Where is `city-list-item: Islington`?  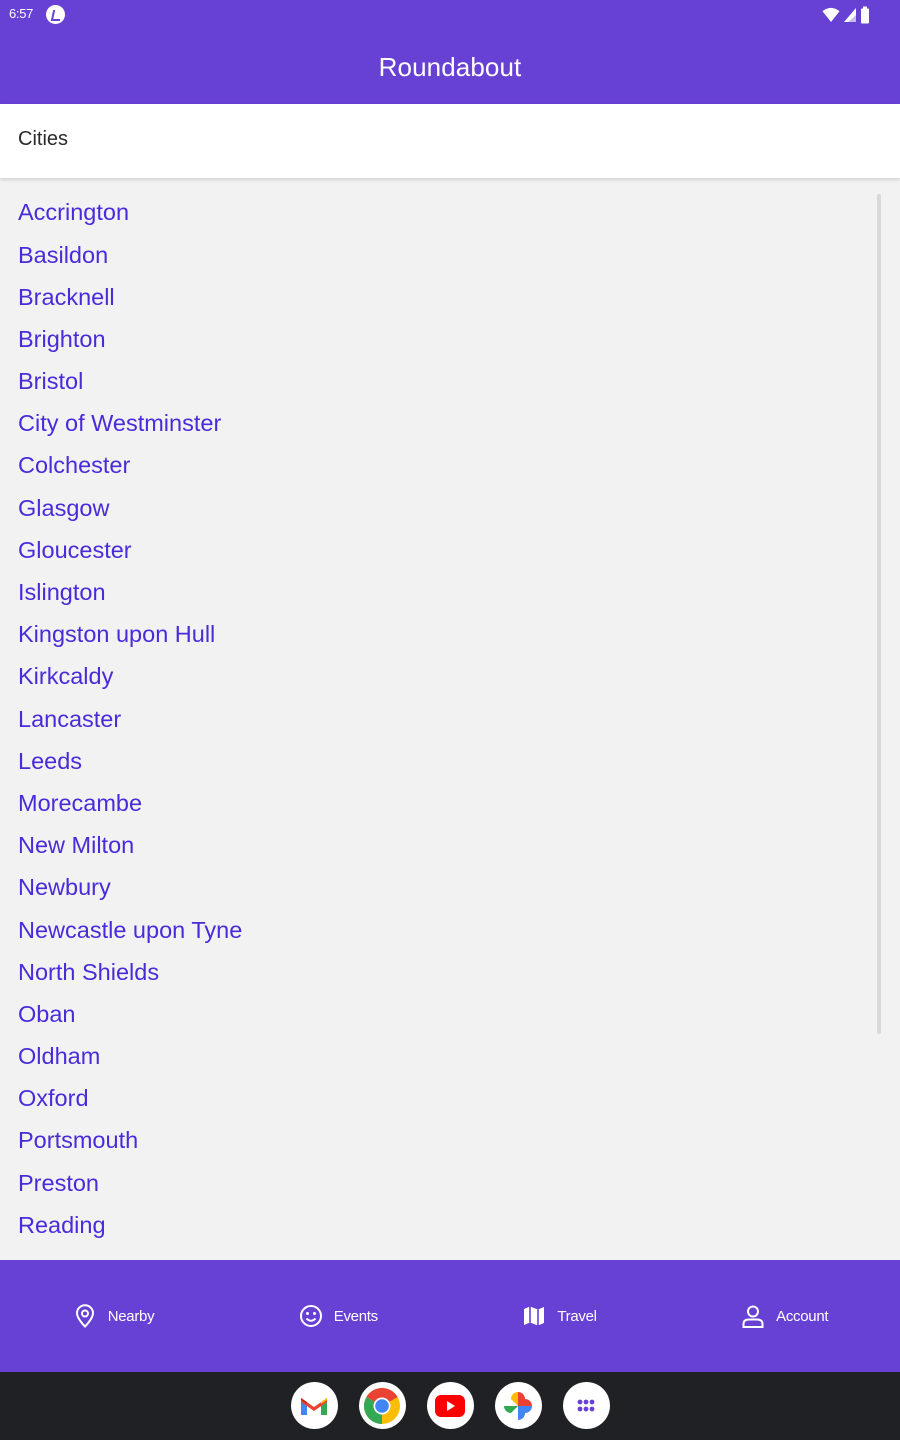
city-list-item: Islington is located at coordinates (450, 593).